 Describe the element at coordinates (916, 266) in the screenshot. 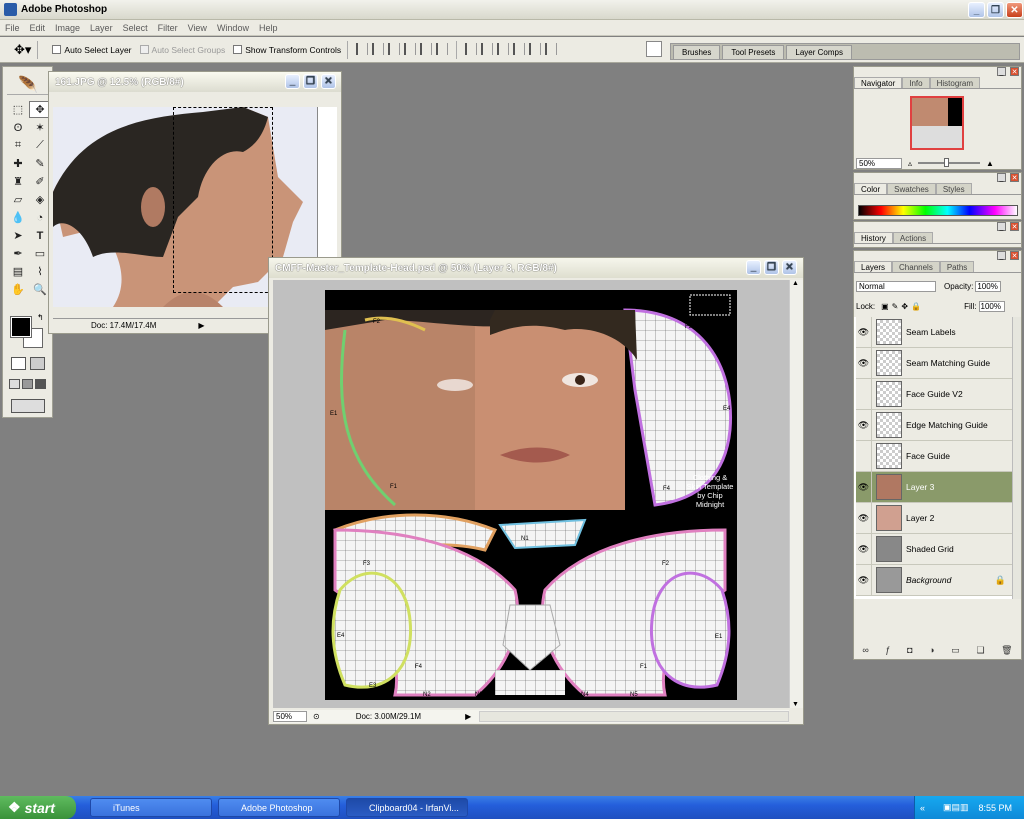

I see `tab-channels: Channels` at that location.